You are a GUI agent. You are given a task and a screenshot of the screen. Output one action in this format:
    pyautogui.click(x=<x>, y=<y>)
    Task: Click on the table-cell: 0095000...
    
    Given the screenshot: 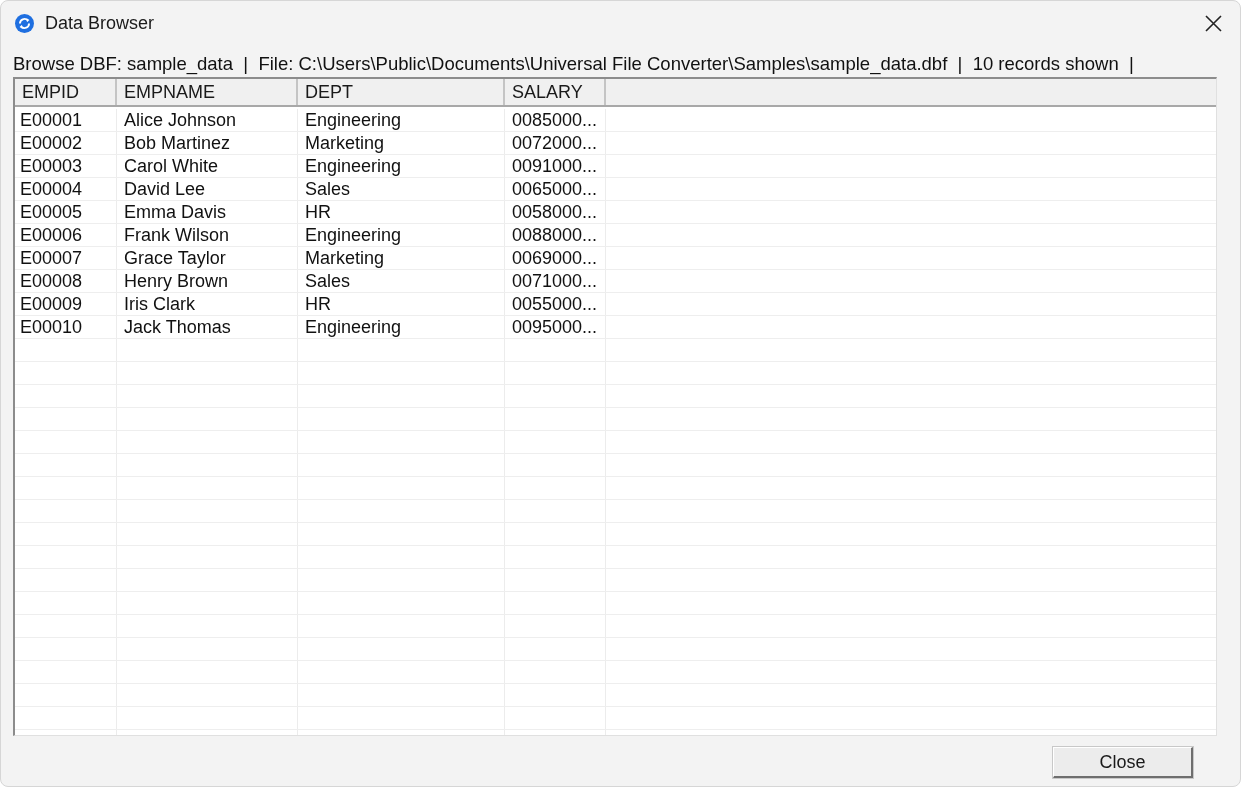 What is the action you would take?
    pyautogui.click(x=555, y=327)
    